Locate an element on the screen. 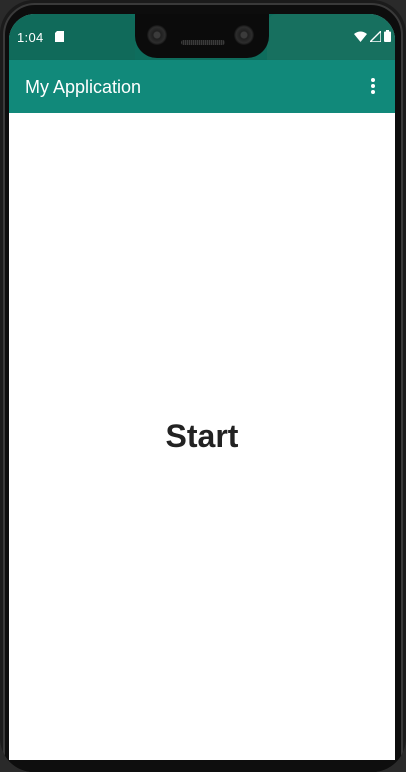 The height and width of the screenshot is (772, 406). camera-notch is located at coordinates (202, 36).